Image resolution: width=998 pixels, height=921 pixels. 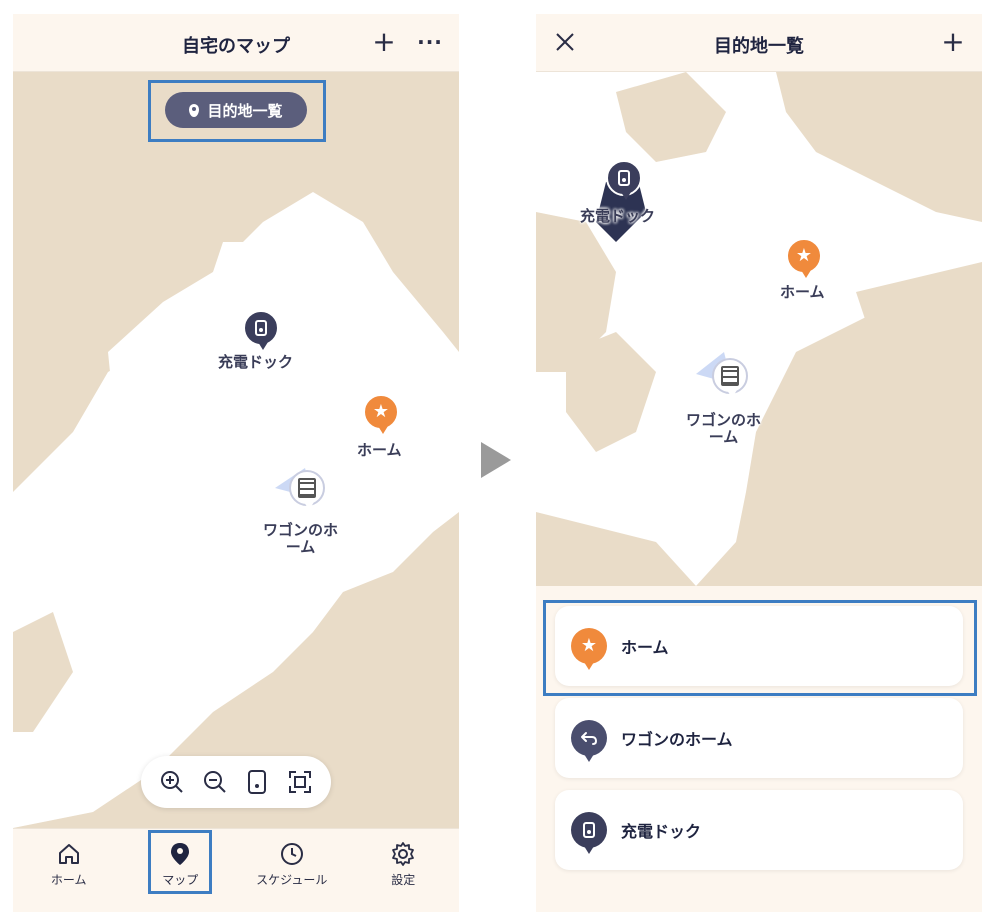 What do you see at coordinates (759, 46) in the screenshot?
I see `page-title: 目的地一覧` at bounding box center [759, 46].